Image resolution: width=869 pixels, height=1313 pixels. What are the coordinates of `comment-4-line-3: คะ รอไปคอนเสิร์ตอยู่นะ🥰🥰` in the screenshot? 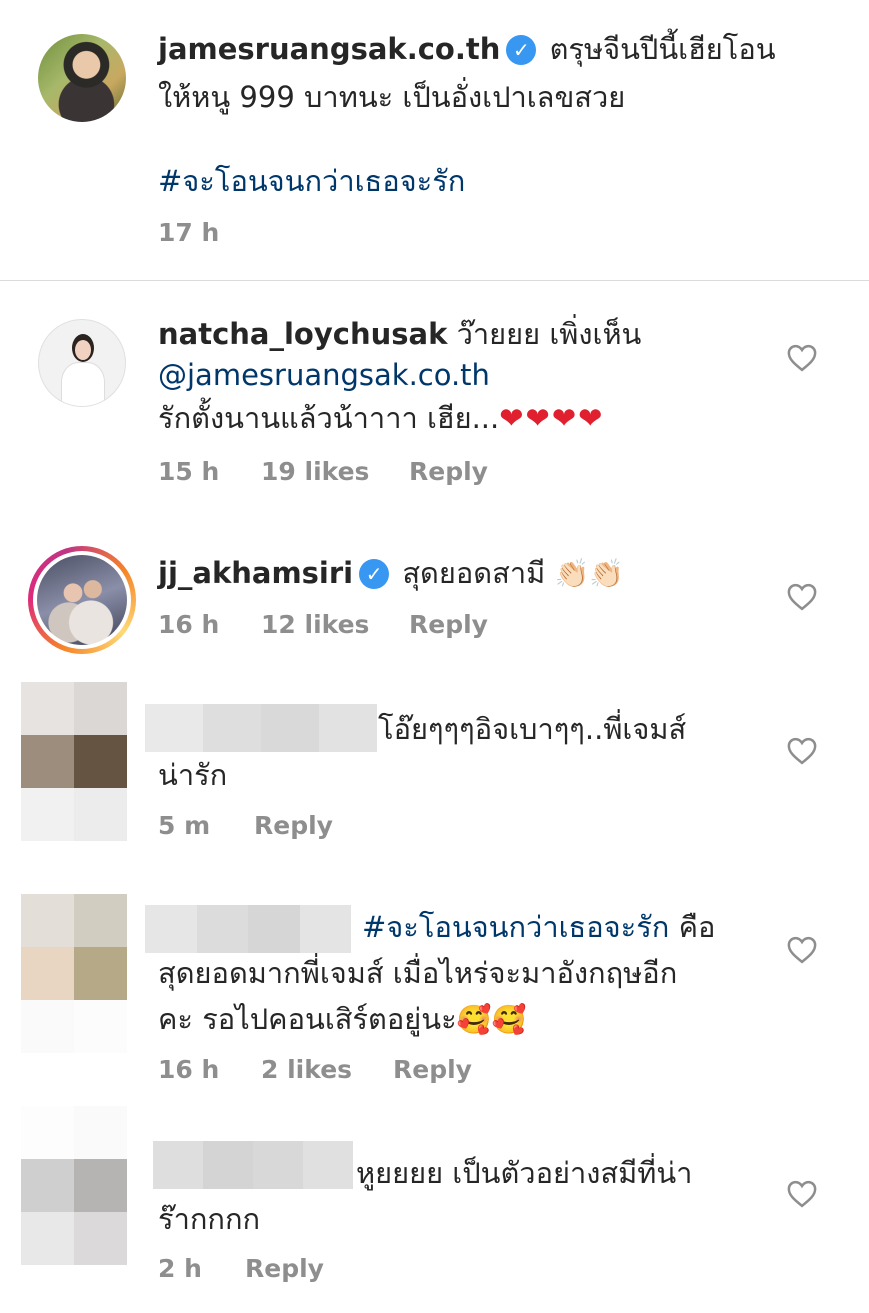 It's located at (342, 1019).